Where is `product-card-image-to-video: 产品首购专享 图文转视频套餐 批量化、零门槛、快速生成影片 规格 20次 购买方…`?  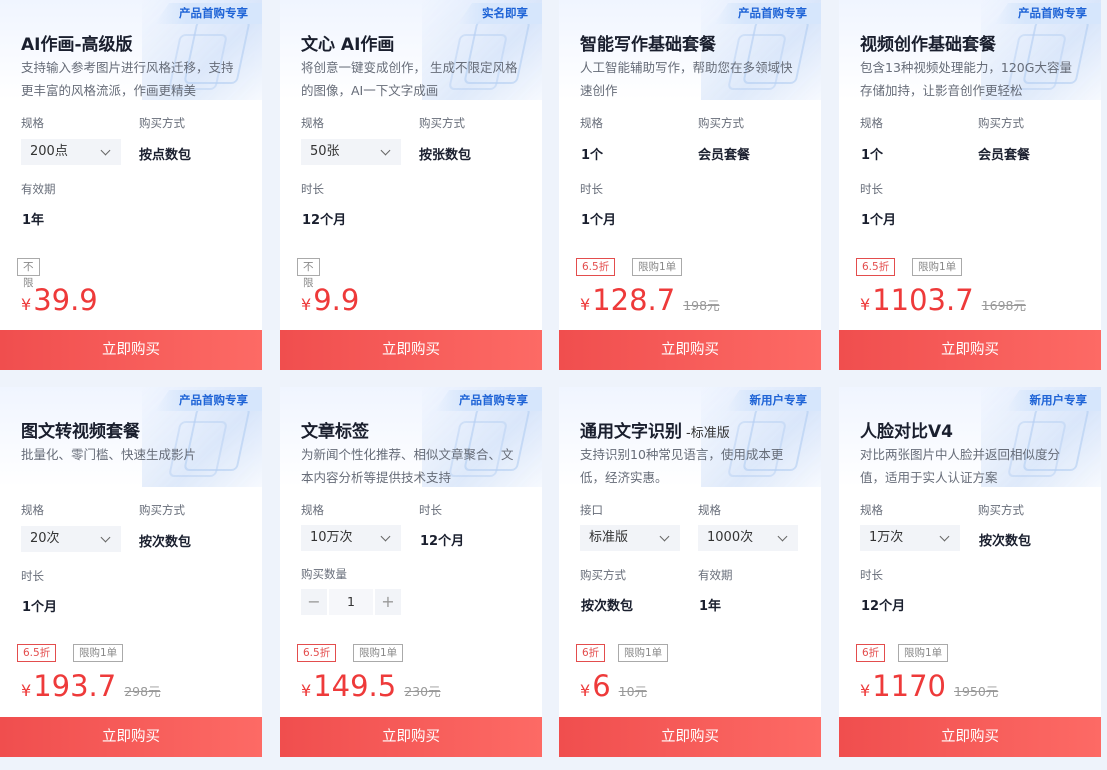
product-card-image-to-video: 产品首购专享 图文转视频套餐 批量化、零门槛、快速生成影片 规格 20次 购买方… is located at coordinates (131, 572).